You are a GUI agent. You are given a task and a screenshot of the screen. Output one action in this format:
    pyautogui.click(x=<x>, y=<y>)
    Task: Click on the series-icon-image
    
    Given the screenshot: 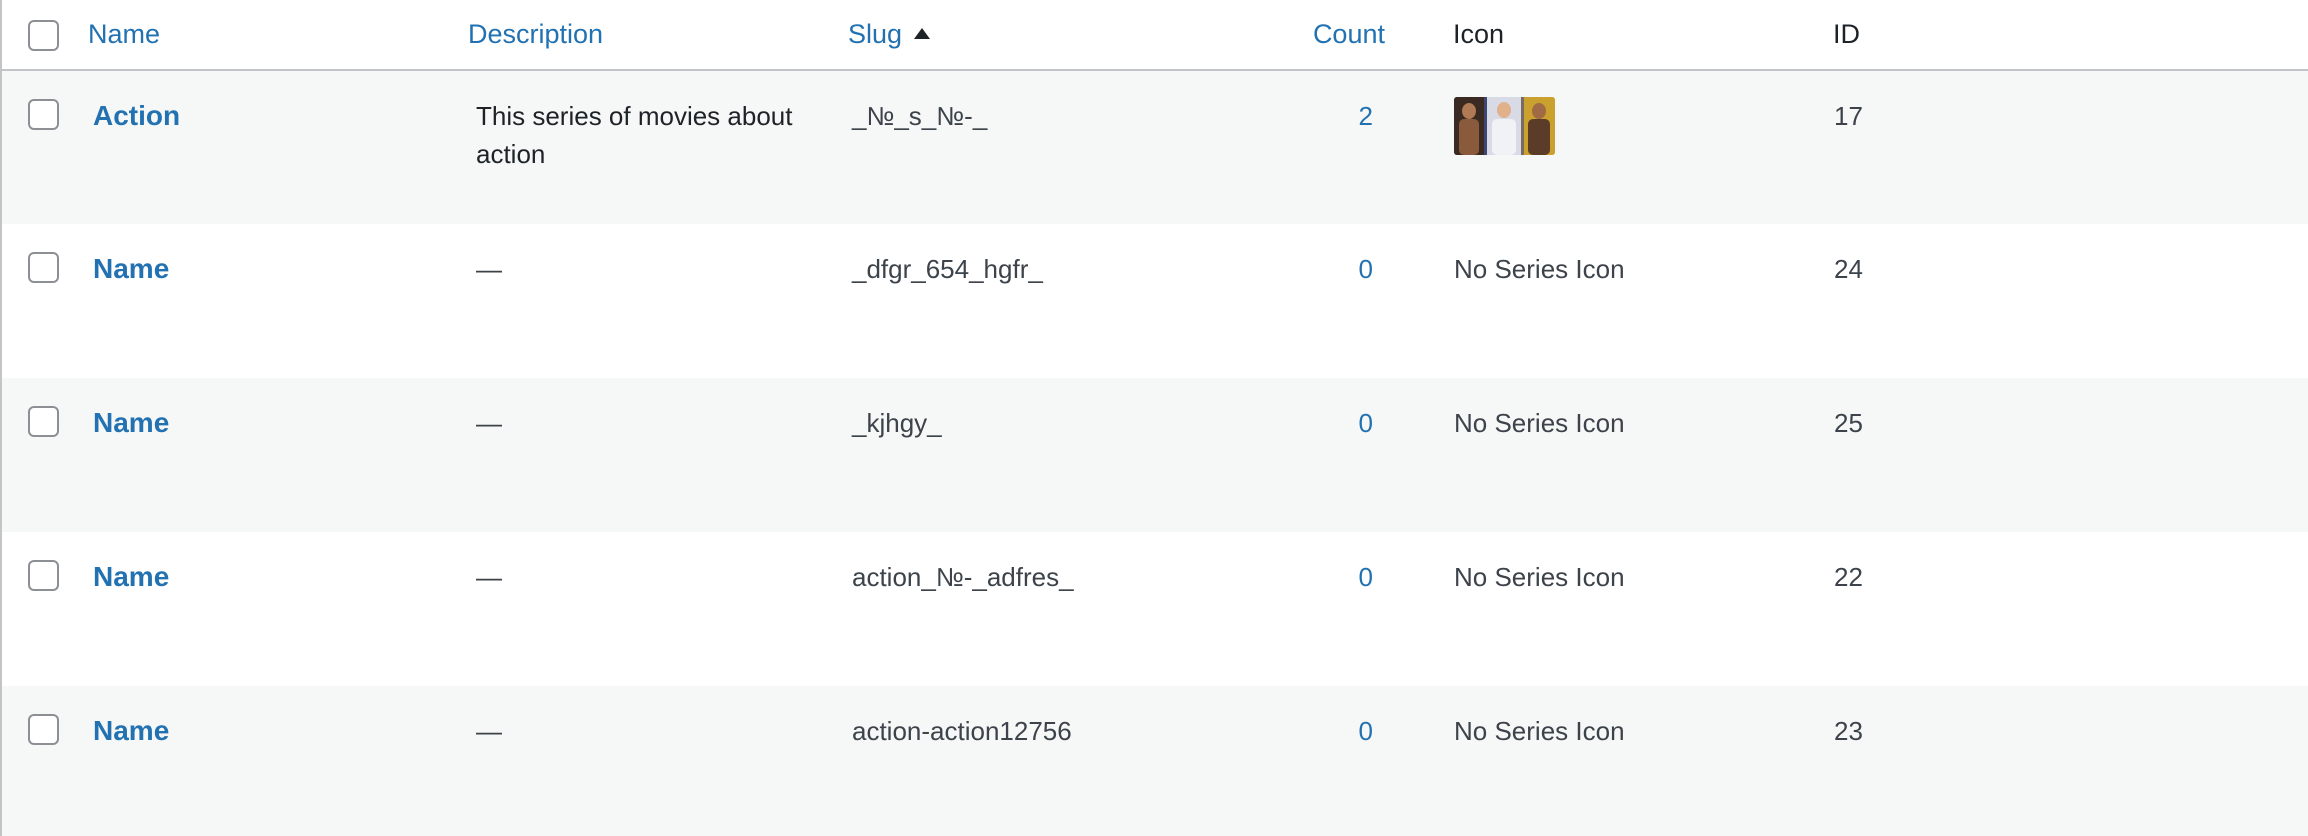 What is the action you would take?
    pyautogui.click(x=1504, y=126)
    